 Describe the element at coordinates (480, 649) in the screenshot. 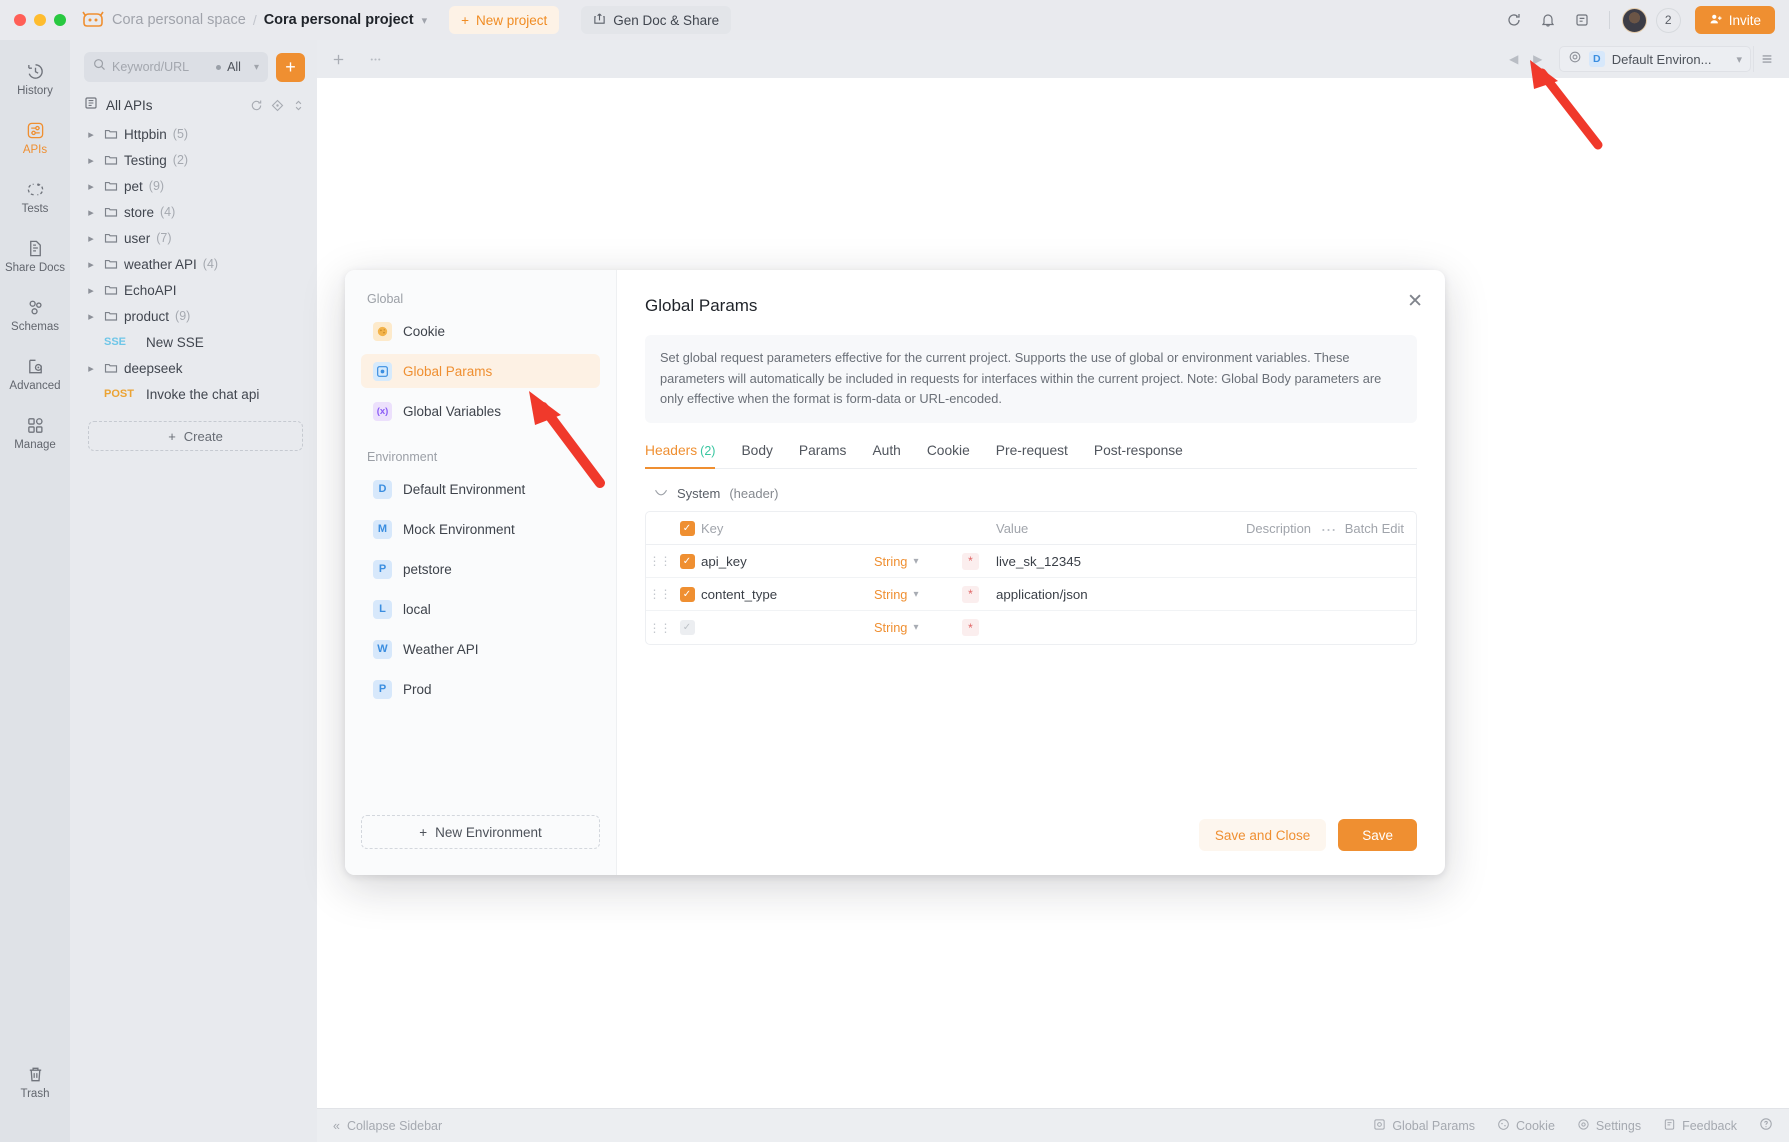

I see `nav-item-environment: W Weather API` at that location.